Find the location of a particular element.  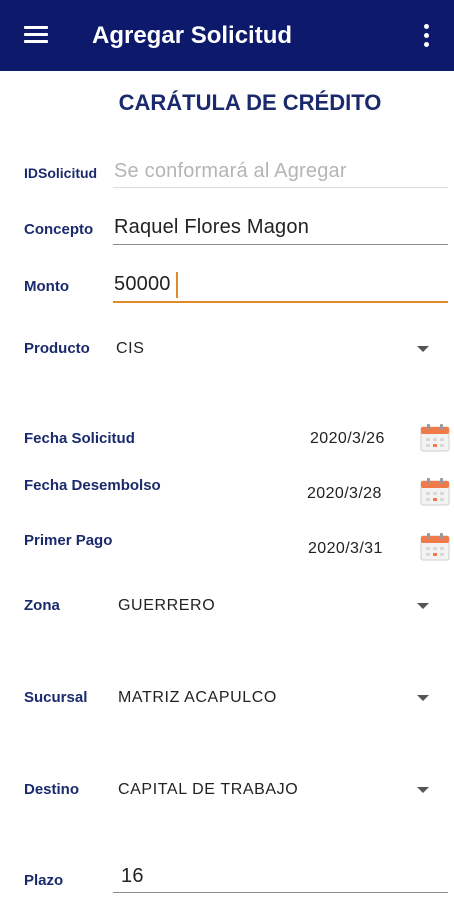

fecha-desembolso-label: Fecha Desembolso is located at coordinates (92, 485).